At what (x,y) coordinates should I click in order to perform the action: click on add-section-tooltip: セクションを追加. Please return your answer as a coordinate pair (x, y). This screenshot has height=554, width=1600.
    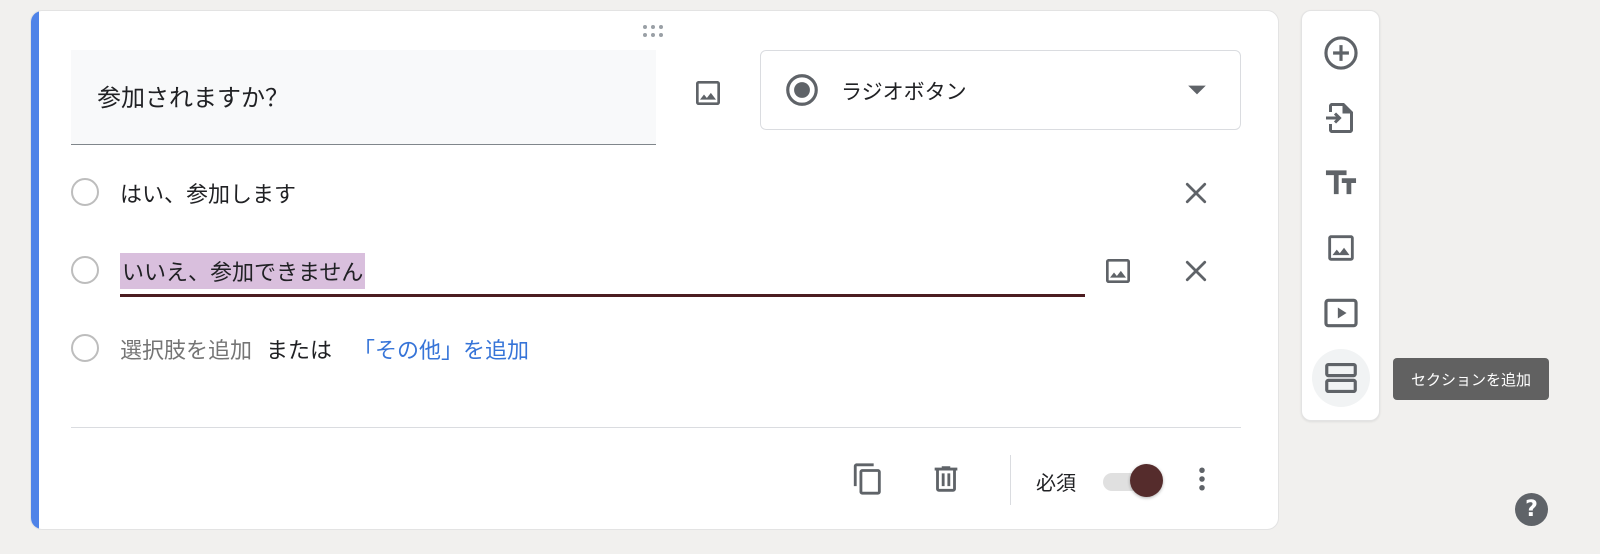
    Looking at the image, I should click on (1471, 379).